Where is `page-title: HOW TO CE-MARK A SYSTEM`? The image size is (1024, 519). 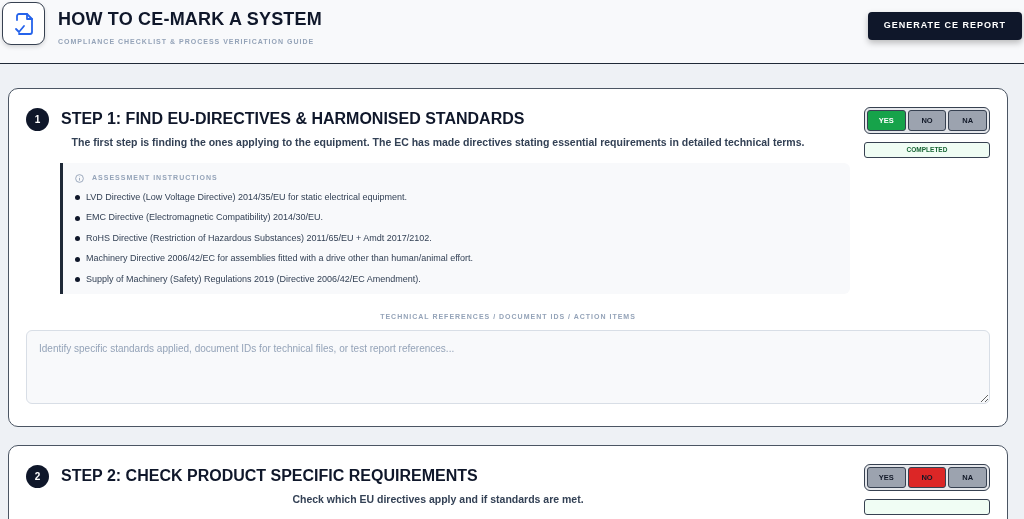 page-title: HOW TO CE-MARK A SYSTEM is located at coordinates (190, 19).